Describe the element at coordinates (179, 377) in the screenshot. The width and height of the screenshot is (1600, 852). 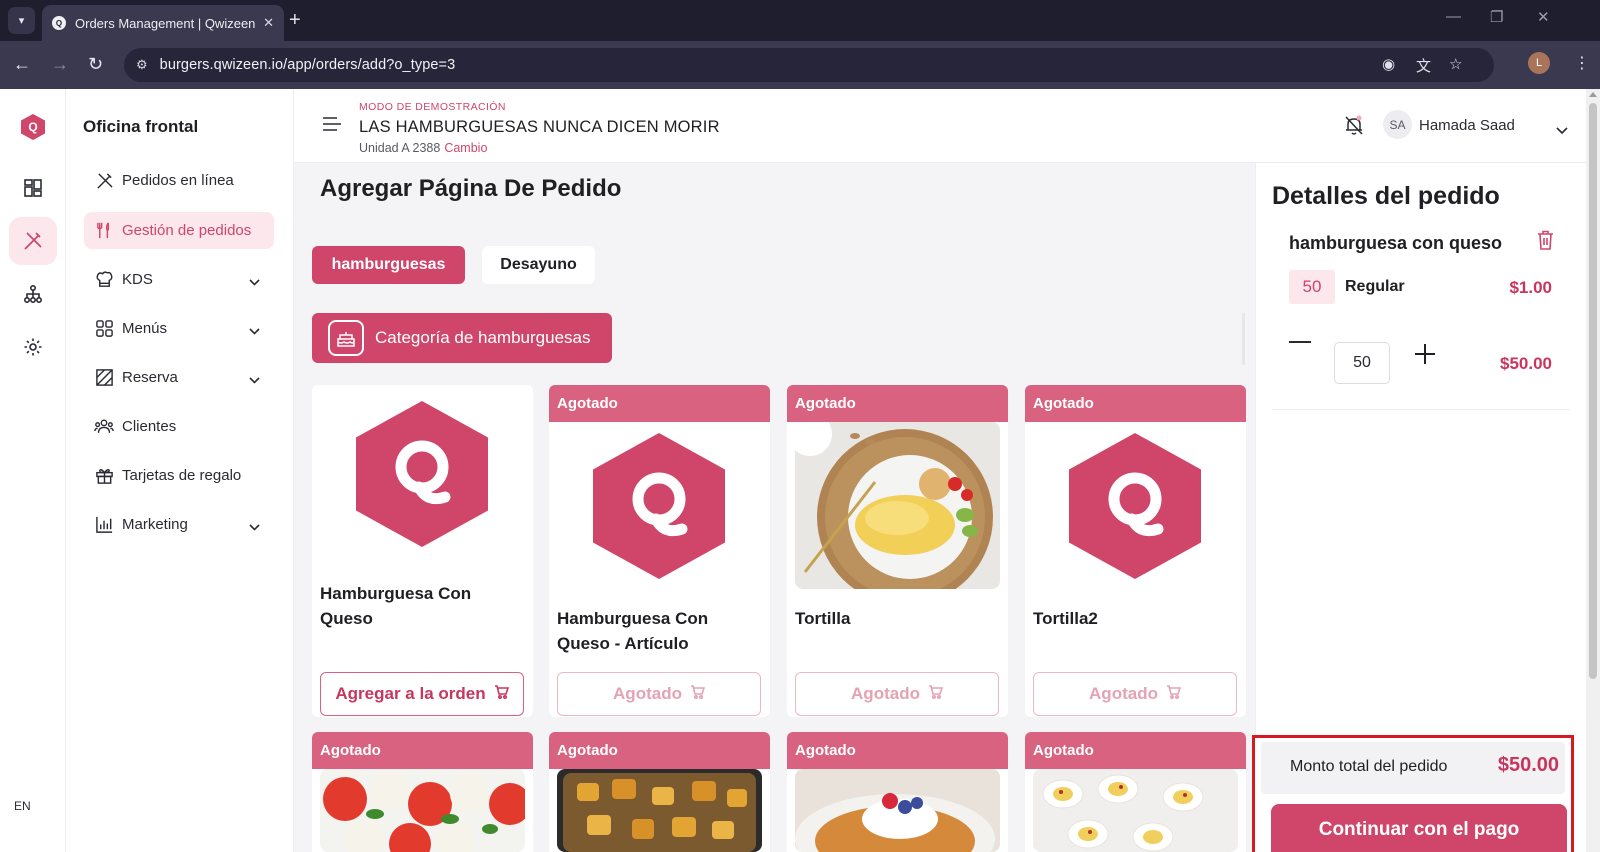
I see `sidebar-item-reservation: Reserva` at that location.